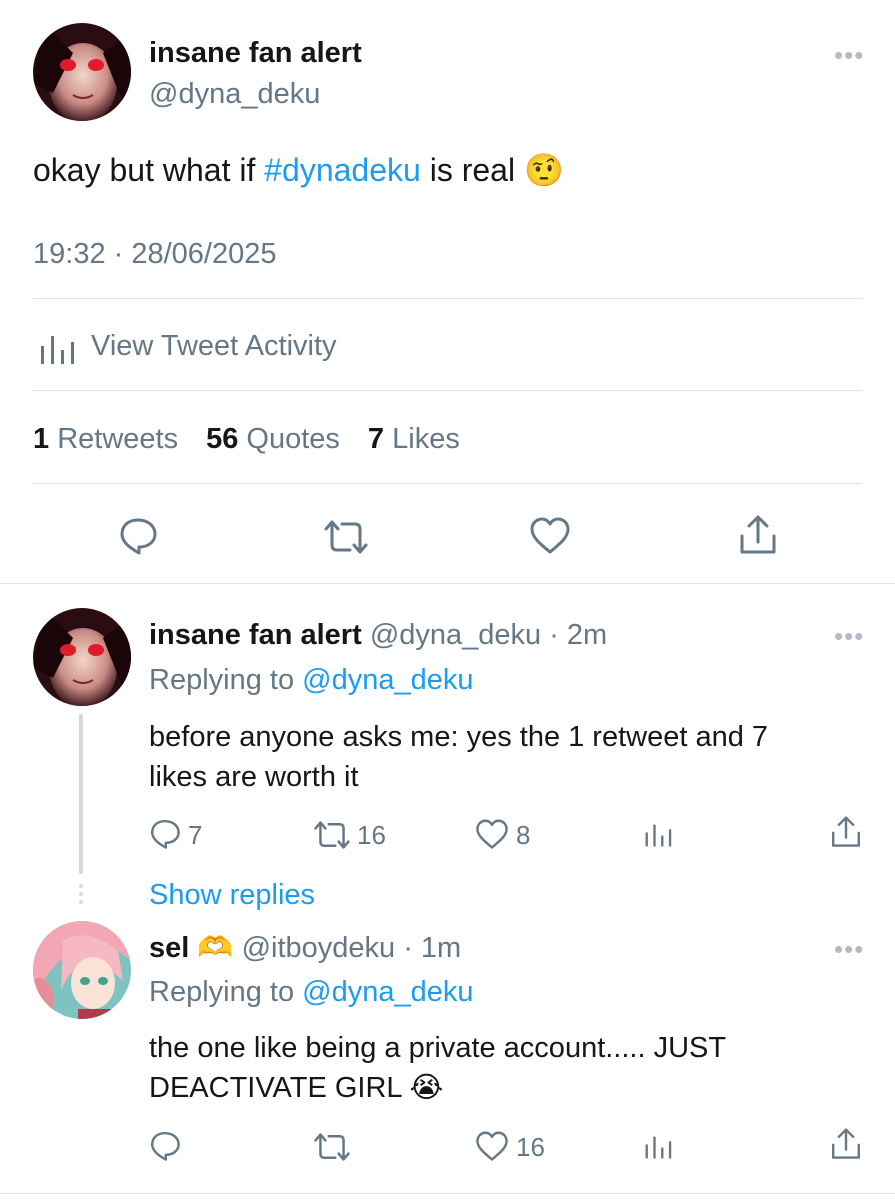 The width and height of the screenshot is (895, 1200). I want to click on tweet-stats: 1 Retweets 56 Quotes 7 Likes, so click(246, 439).